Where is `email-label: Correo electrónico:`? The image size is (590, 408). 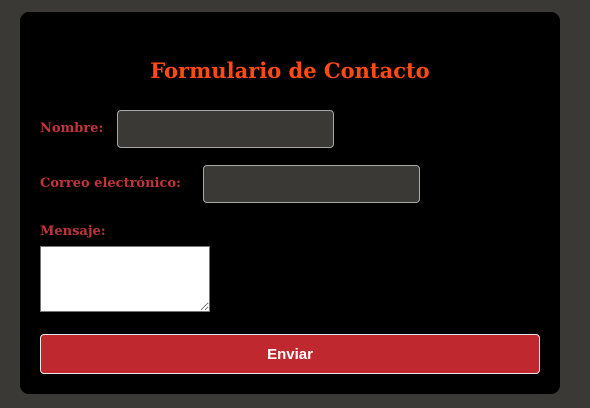 email-label: Correo electrónico: is located at coordinates (110, 183).